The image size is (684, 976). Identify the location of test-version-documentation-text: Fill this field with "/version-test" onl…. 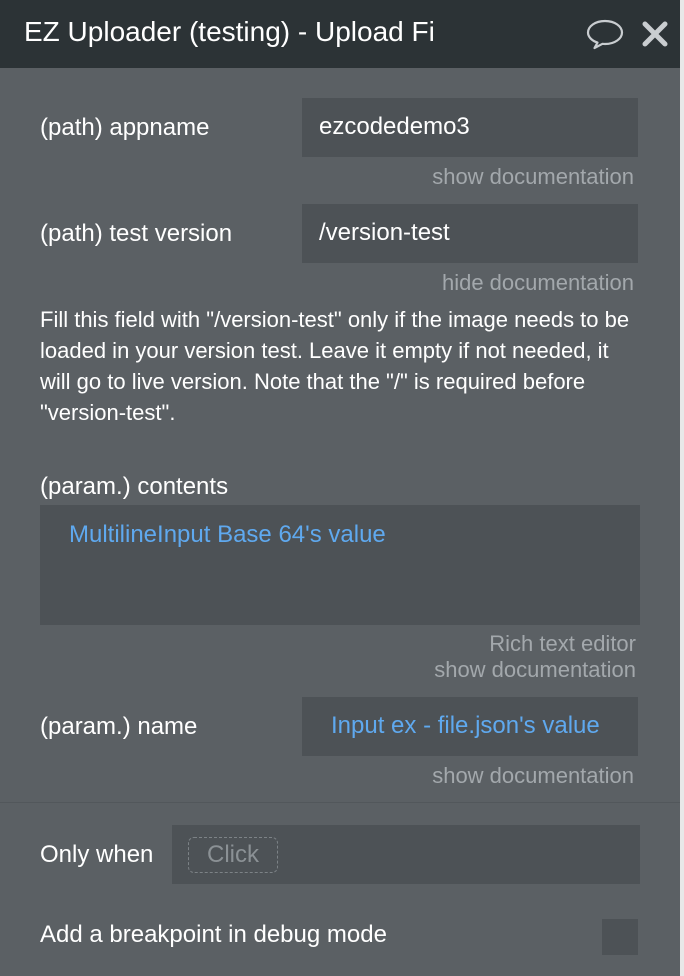
(335, 366).